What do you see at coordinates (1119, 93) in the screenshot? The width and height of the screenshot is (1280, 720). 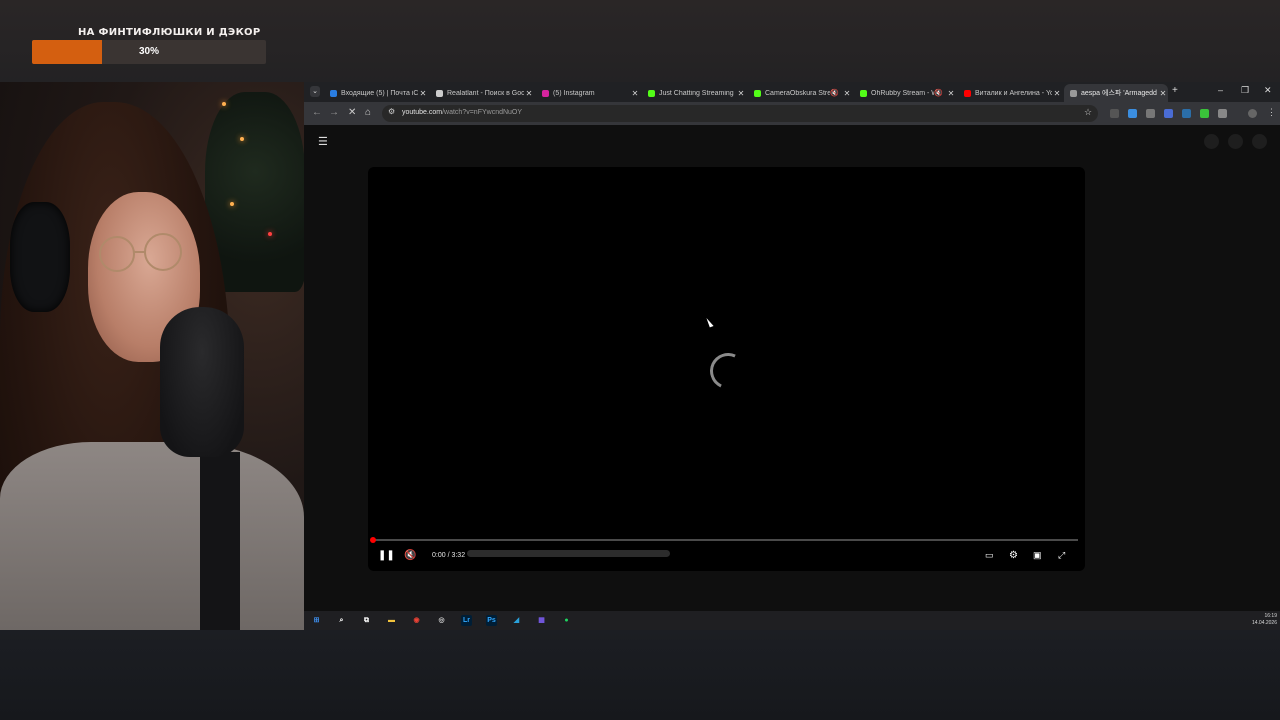 I see `tab-title: aespa 에스파 'Armagedd` at bounding box center [1119, 93].